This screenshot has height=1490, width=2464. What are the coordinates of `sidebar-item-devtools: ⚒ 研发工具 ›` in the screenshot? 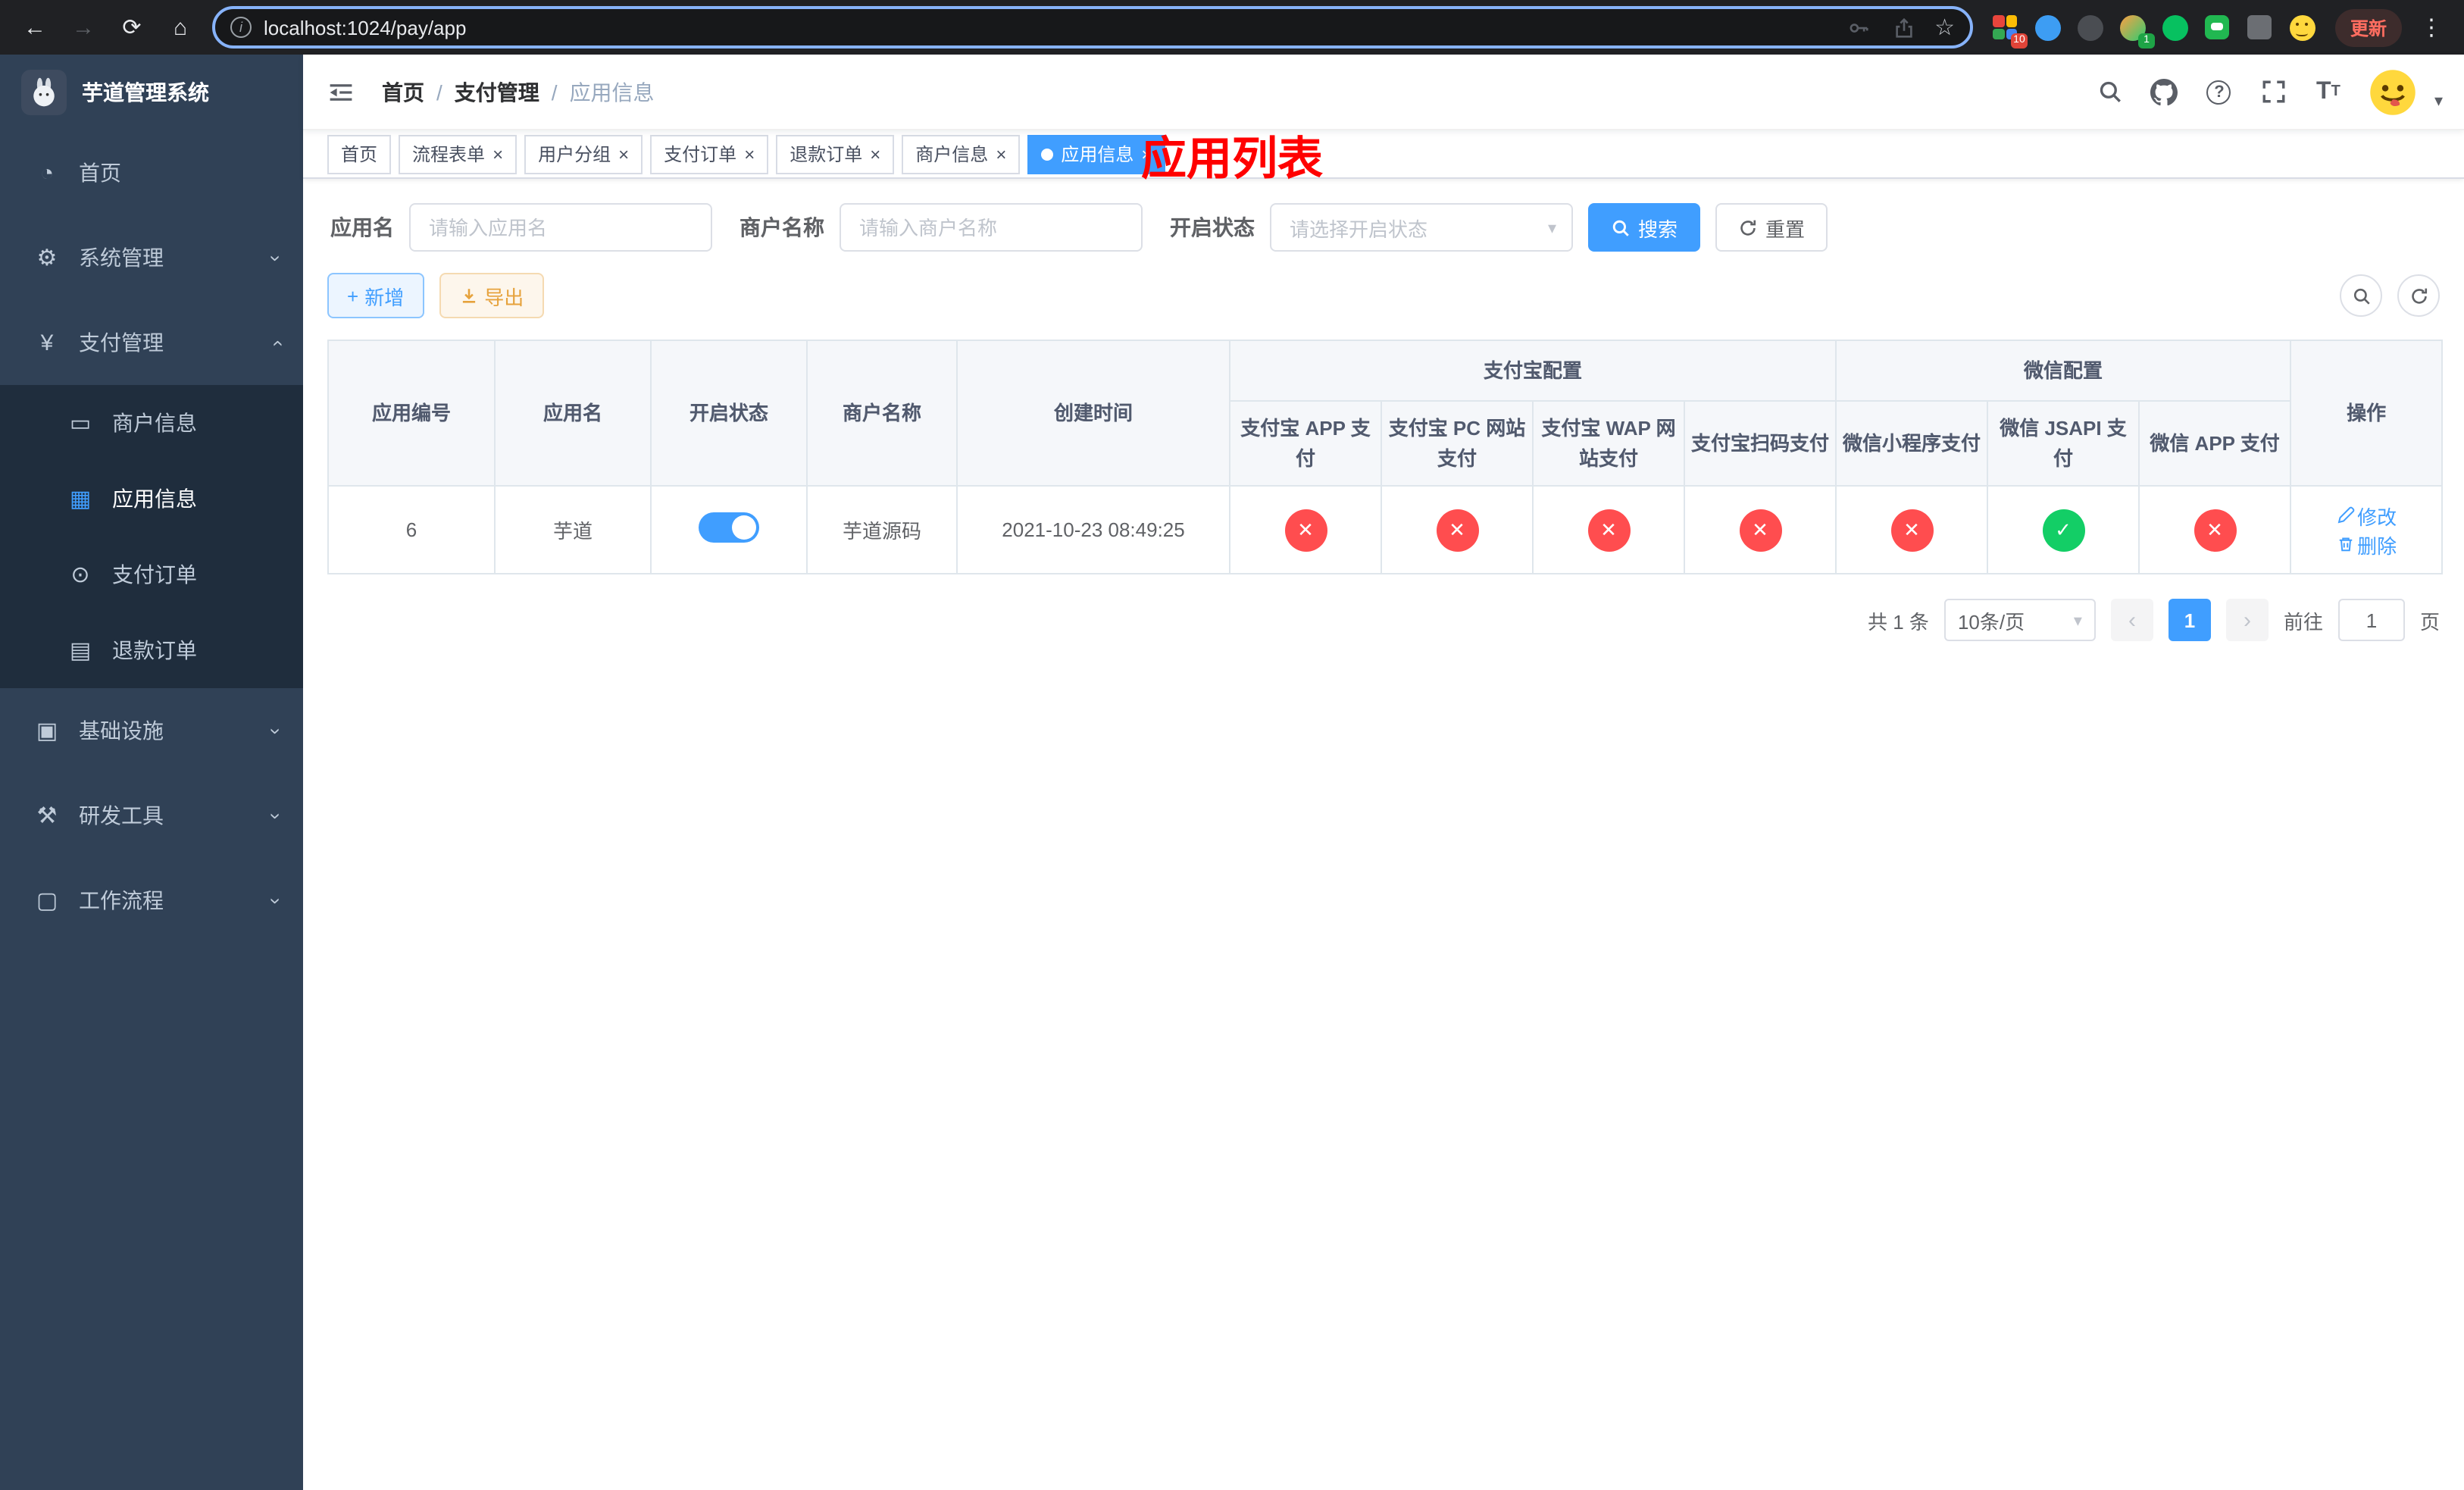 It's located at (151, 815).